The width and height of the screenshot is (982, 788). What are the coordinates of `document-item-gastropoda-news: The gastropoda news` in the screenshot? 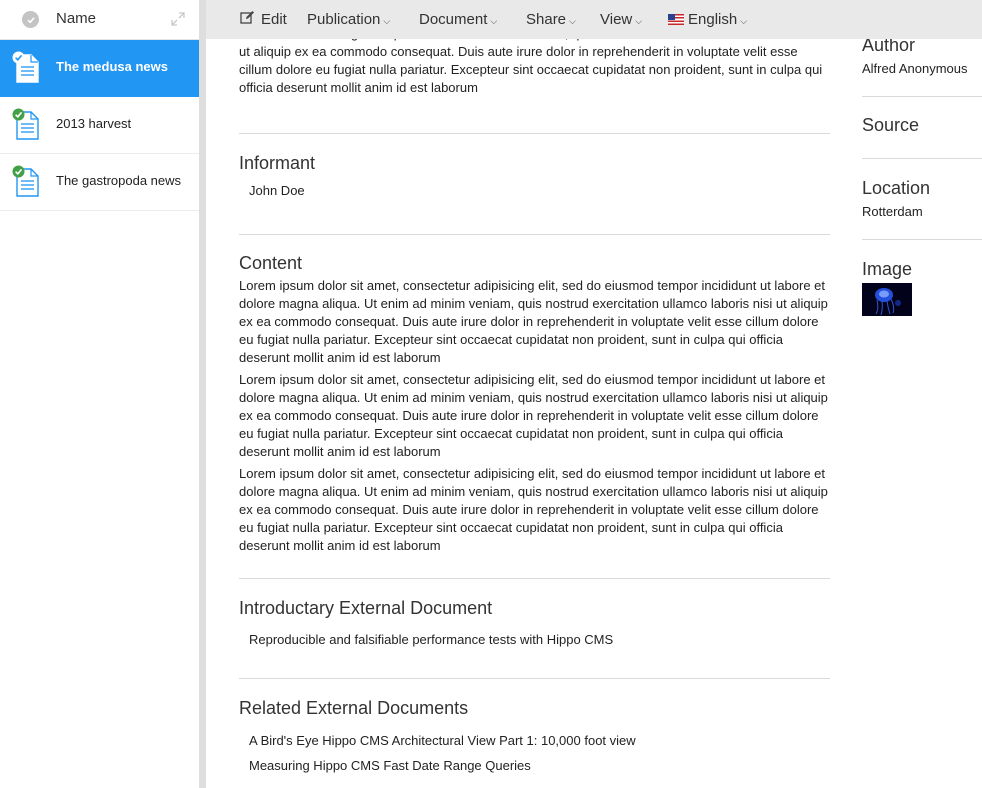 It's located at (99, 182).